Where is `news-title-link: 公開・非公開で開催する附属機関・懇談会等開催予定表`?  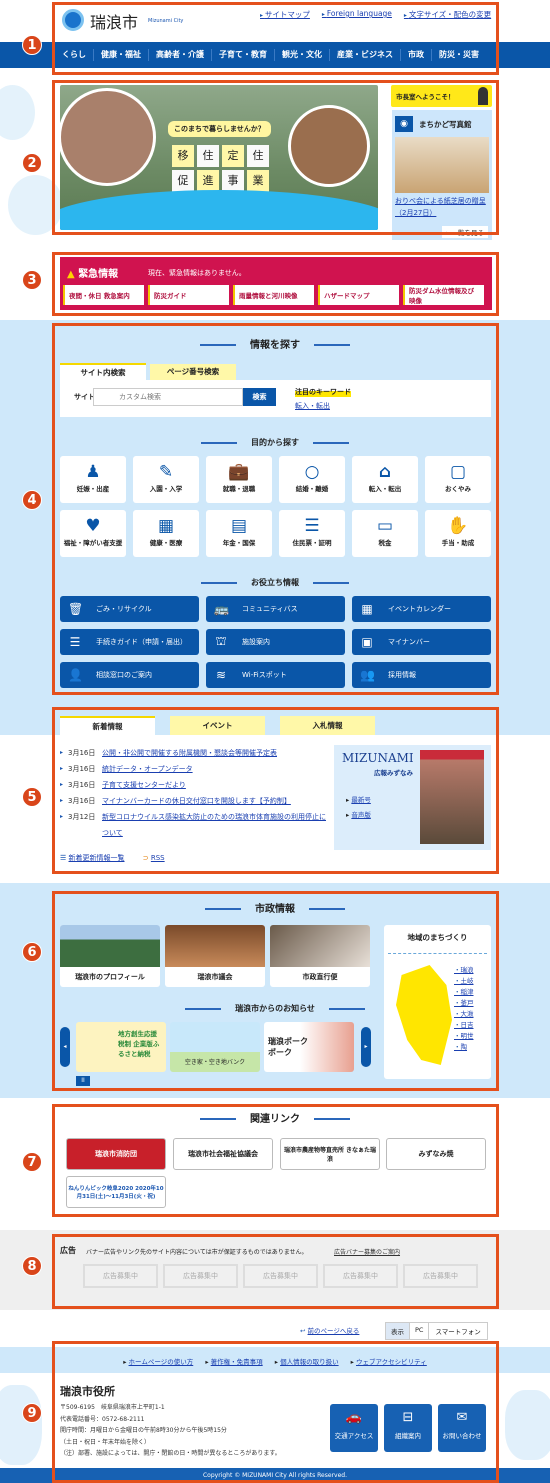
news-title-link: 公開・非公開で開催する附属機関・懇談会等開催予定表 is located at coordinates (216, 753).